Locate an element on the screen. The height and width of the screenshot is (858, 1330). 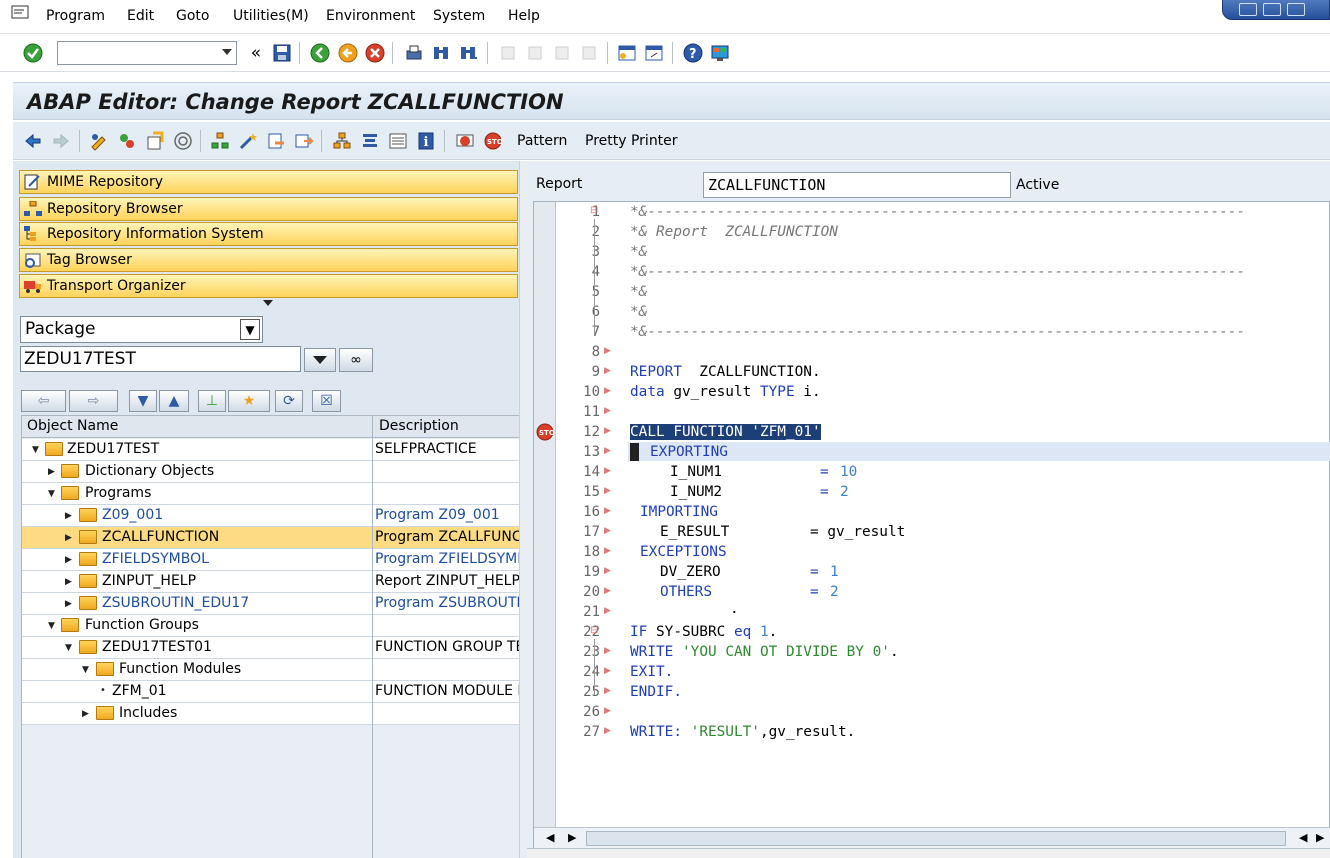
menu-environment: Environment is located at coordinates (370, 16).